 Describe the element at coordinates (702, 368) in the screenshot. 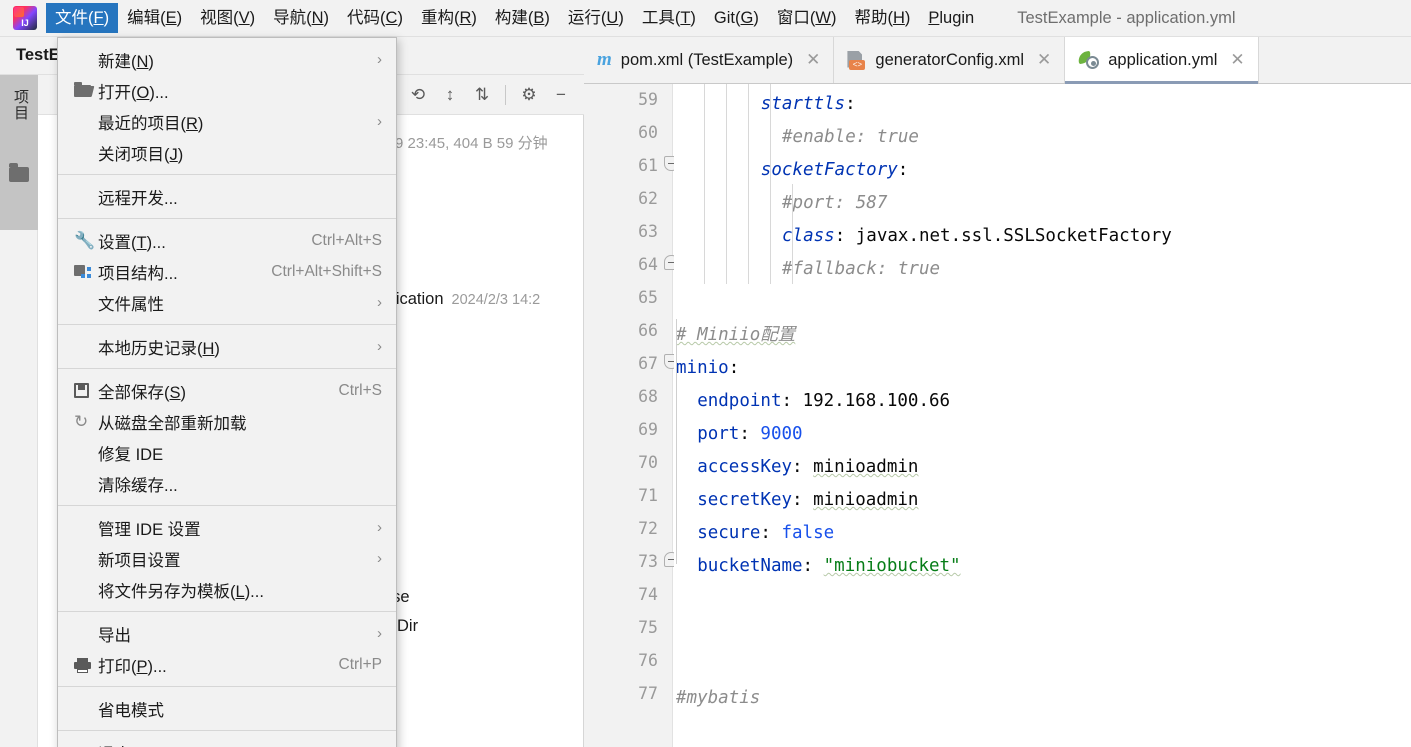

I see `code-token: minio` at that location.